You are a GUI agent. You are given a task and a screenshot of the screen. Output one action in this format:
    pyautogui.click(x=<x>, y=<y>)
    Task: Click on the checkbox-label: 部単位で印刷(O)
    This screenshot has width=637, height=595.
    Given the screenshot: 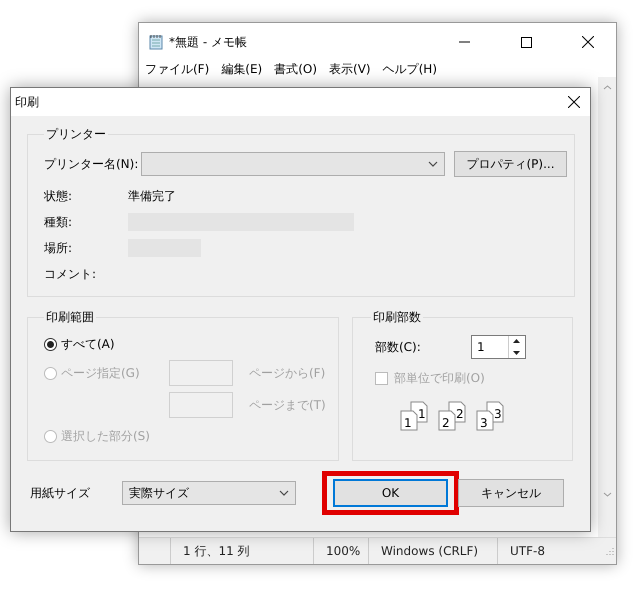 What is the action you would take?
    pyautogui.click(x=439, y=378)
    